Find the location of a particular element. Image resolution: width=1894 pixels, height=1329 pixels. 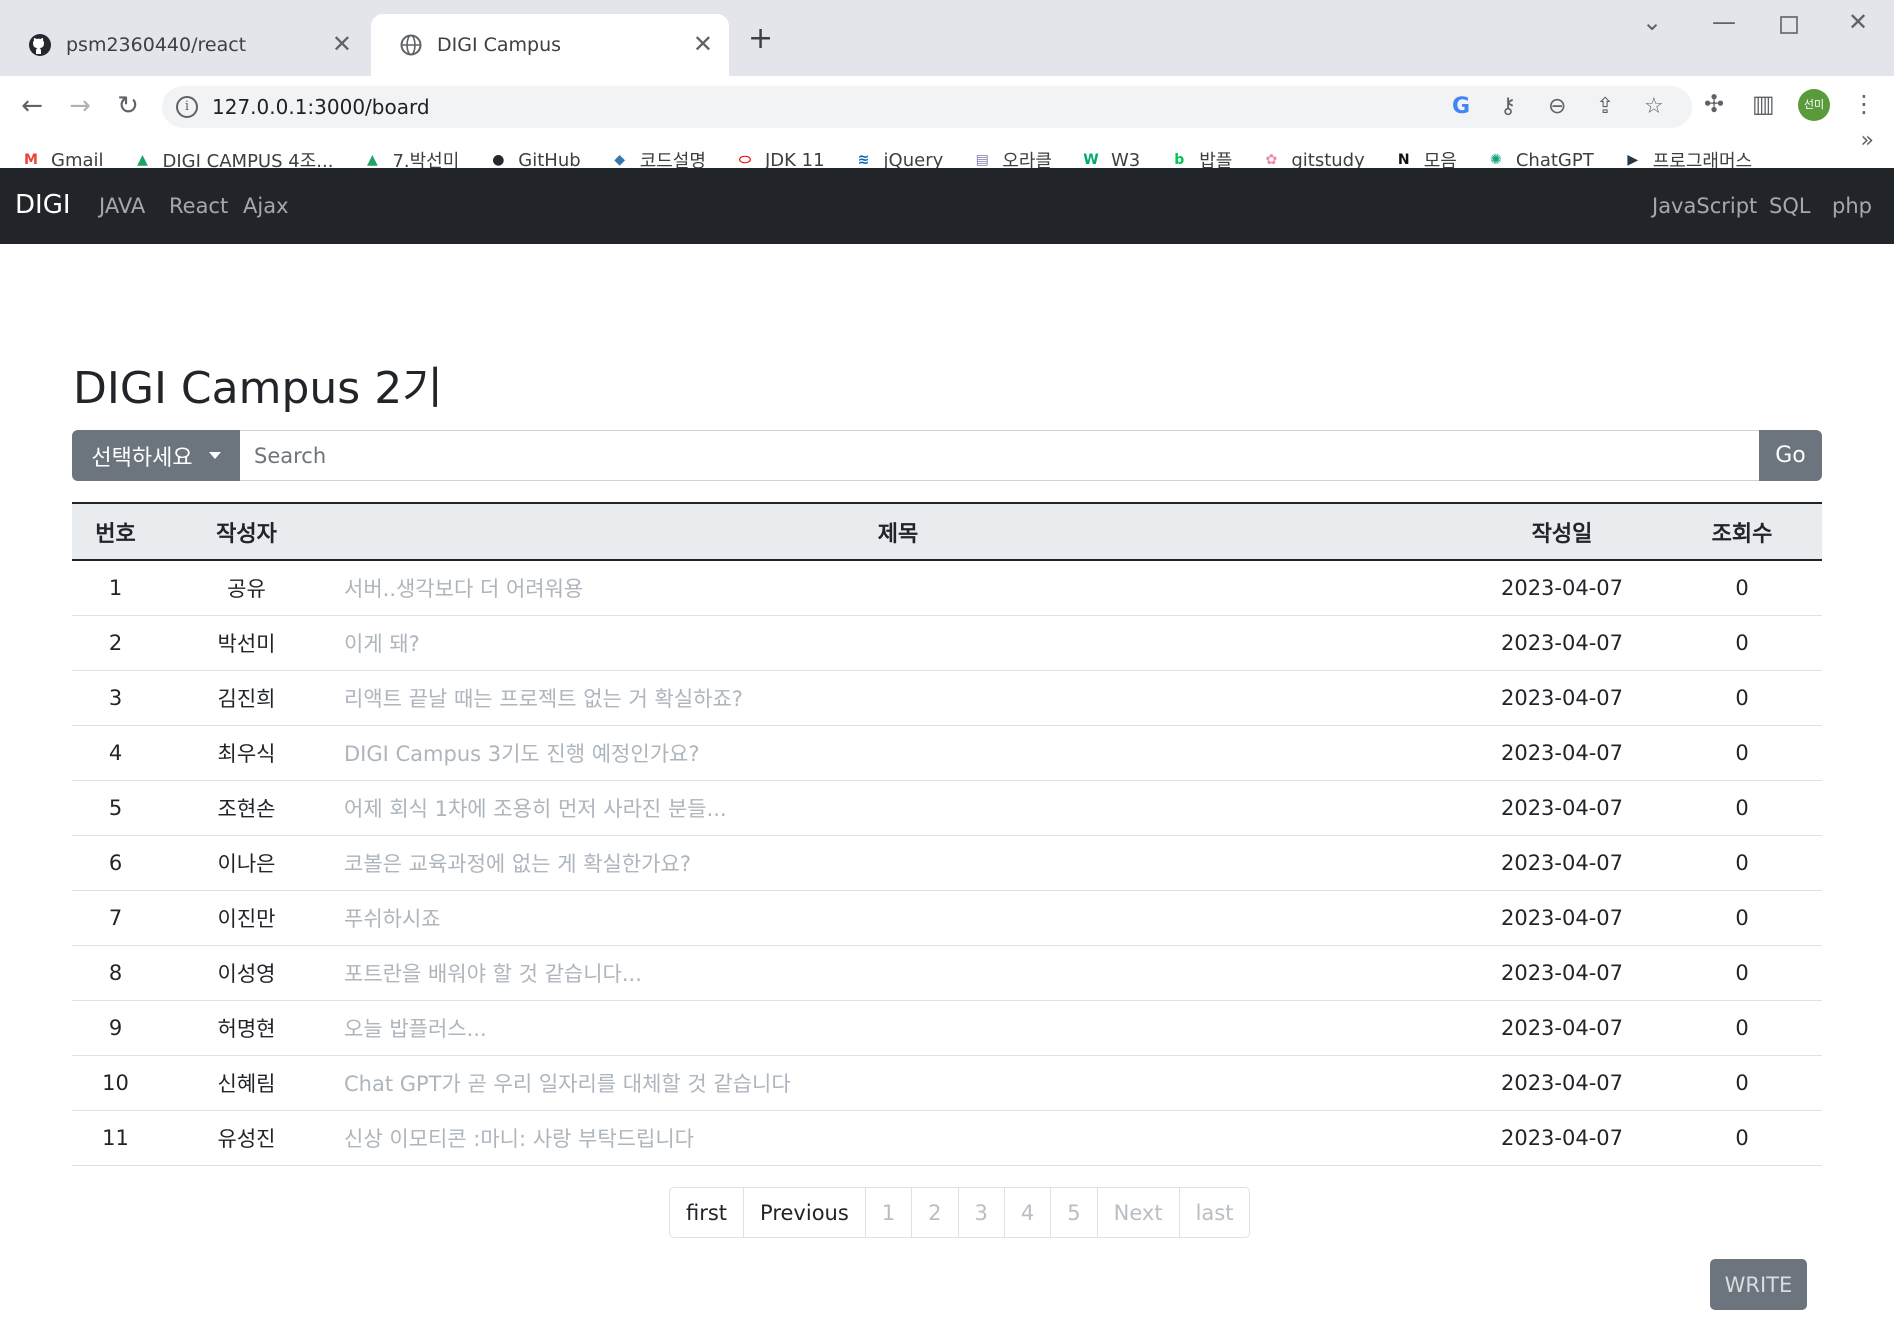

post-writer-text: 신혜림 is located at coordinates (246, 1083).